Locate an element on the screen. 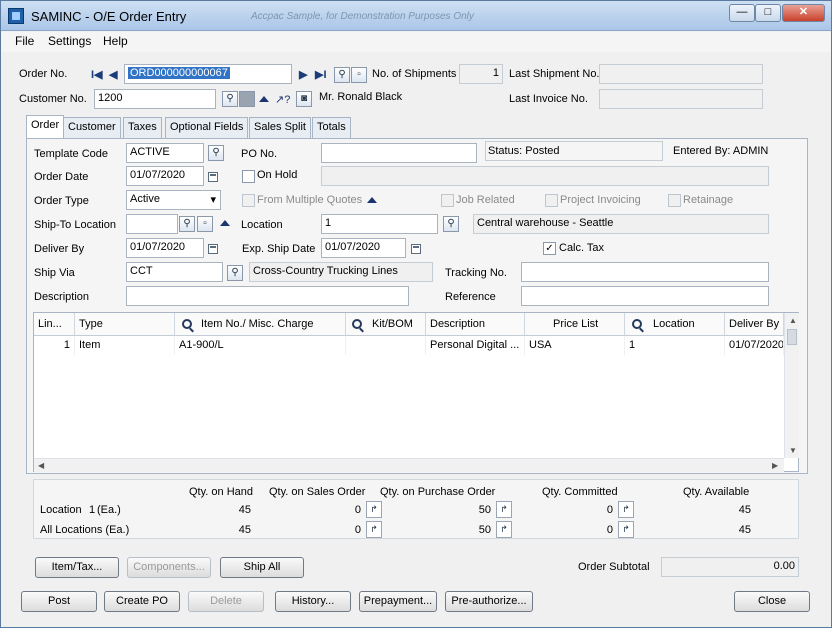 The height and width of the screenshot is (628, 832). menu-settings: Settings is located at coordinates (69, 41).